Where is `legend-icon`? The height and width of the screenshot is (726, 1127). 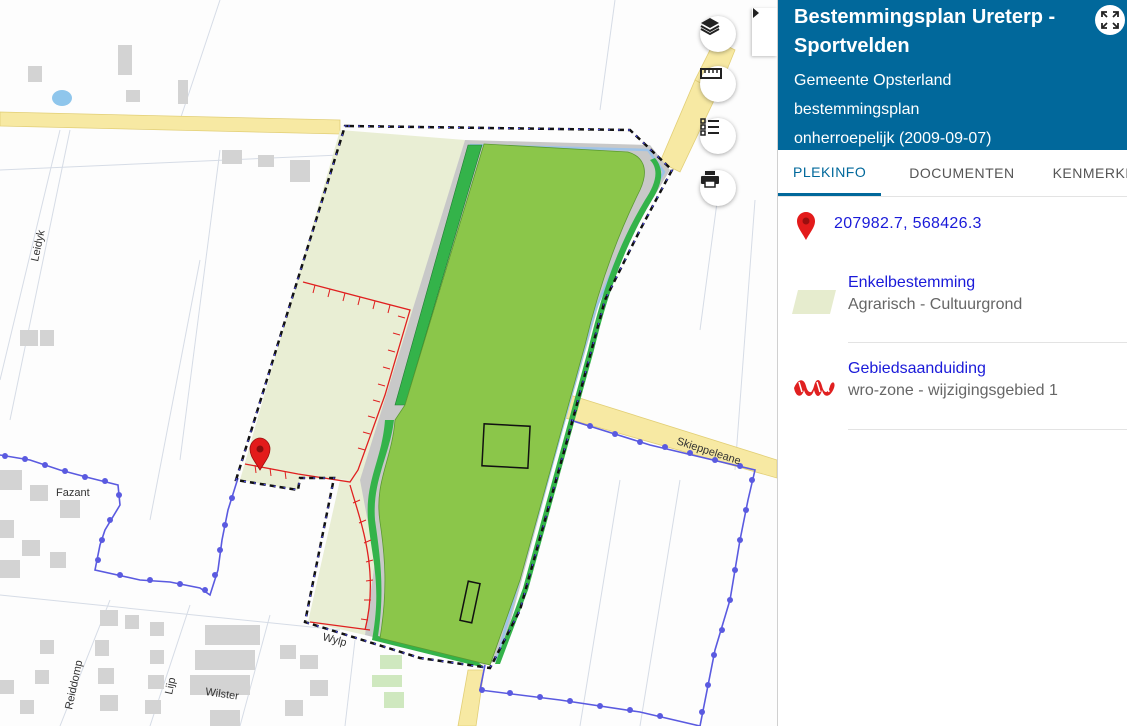
legend-icon is located at coordinates (709, 127).